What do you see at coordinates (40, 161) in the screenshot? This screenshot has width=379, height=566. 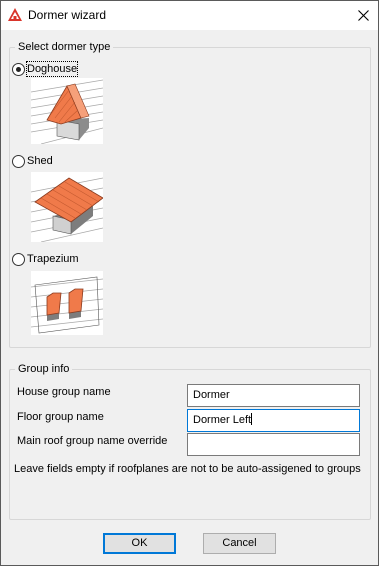 I see `radio-shed-label: Shed` at bounding box center [40, 161].